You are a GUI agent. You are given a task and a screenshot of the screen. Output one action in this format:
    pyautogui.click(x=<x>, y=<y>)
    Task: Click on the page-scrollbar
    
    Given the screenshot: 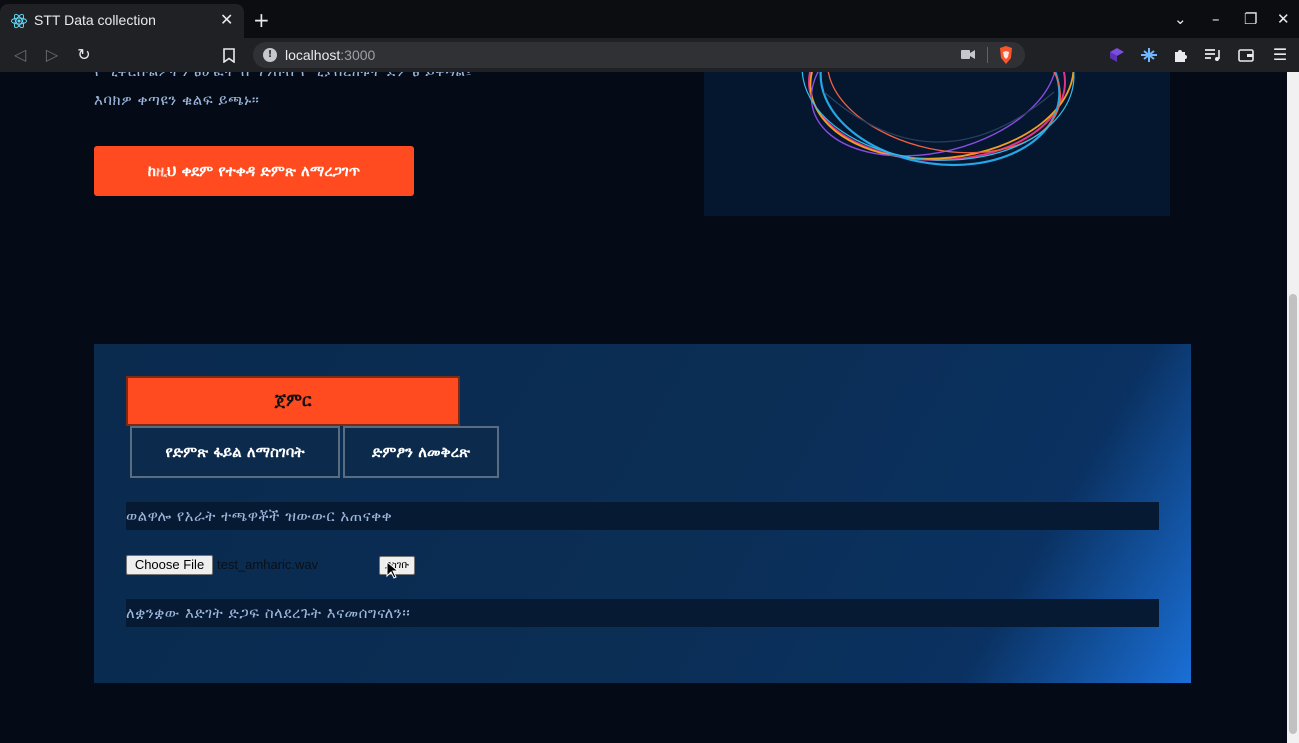 What is the action you would take?
    pyautogui.click(x=1293, y=407)
    